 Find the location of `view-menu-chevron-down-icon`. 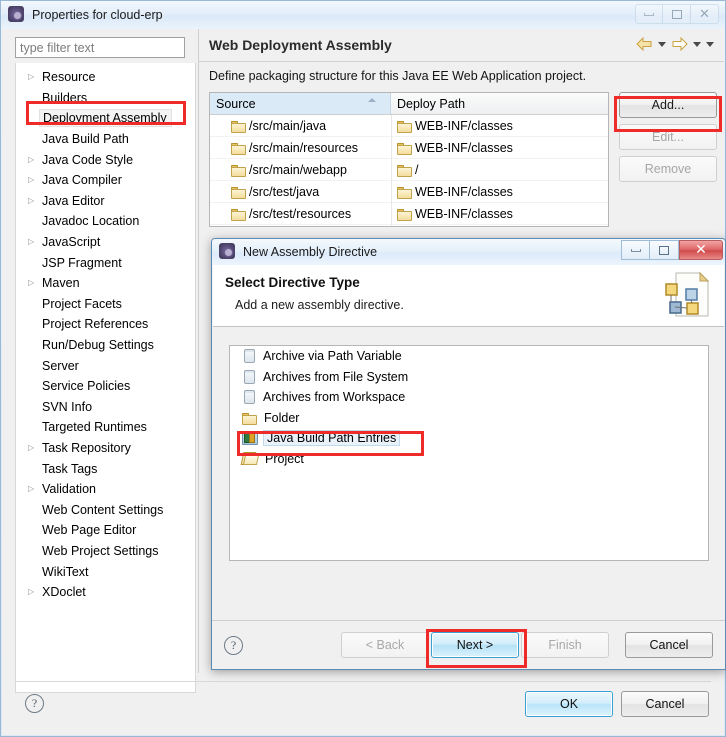

view-menu-chevron-down-icon is located at coordinates (710, 44).